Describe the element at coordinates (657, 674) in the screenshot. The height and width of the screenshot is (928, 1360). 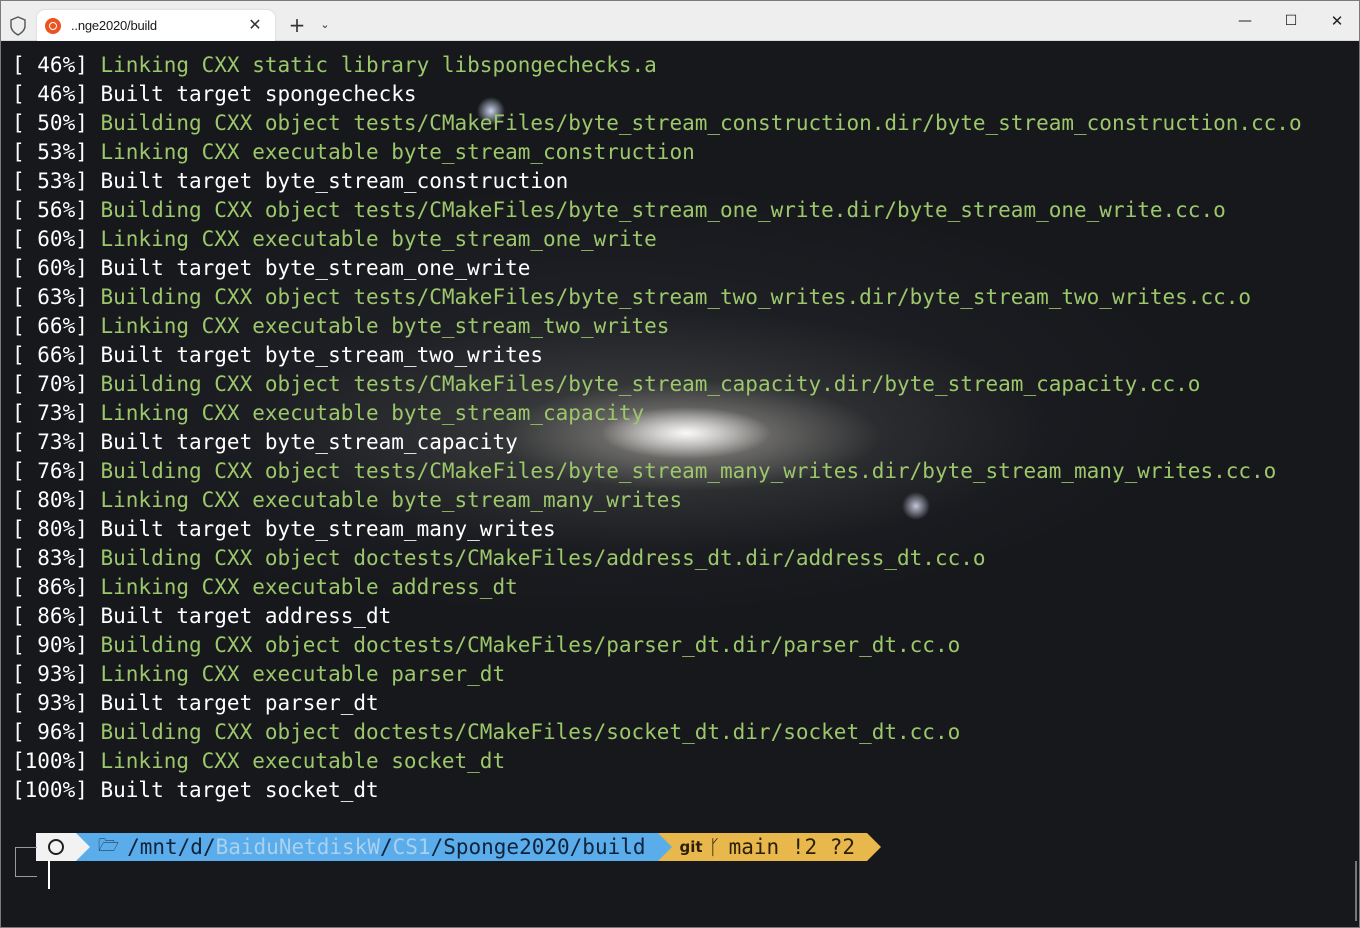
I see `log-line: [ 93%] Linking CXX executable parser_dt` at that location.